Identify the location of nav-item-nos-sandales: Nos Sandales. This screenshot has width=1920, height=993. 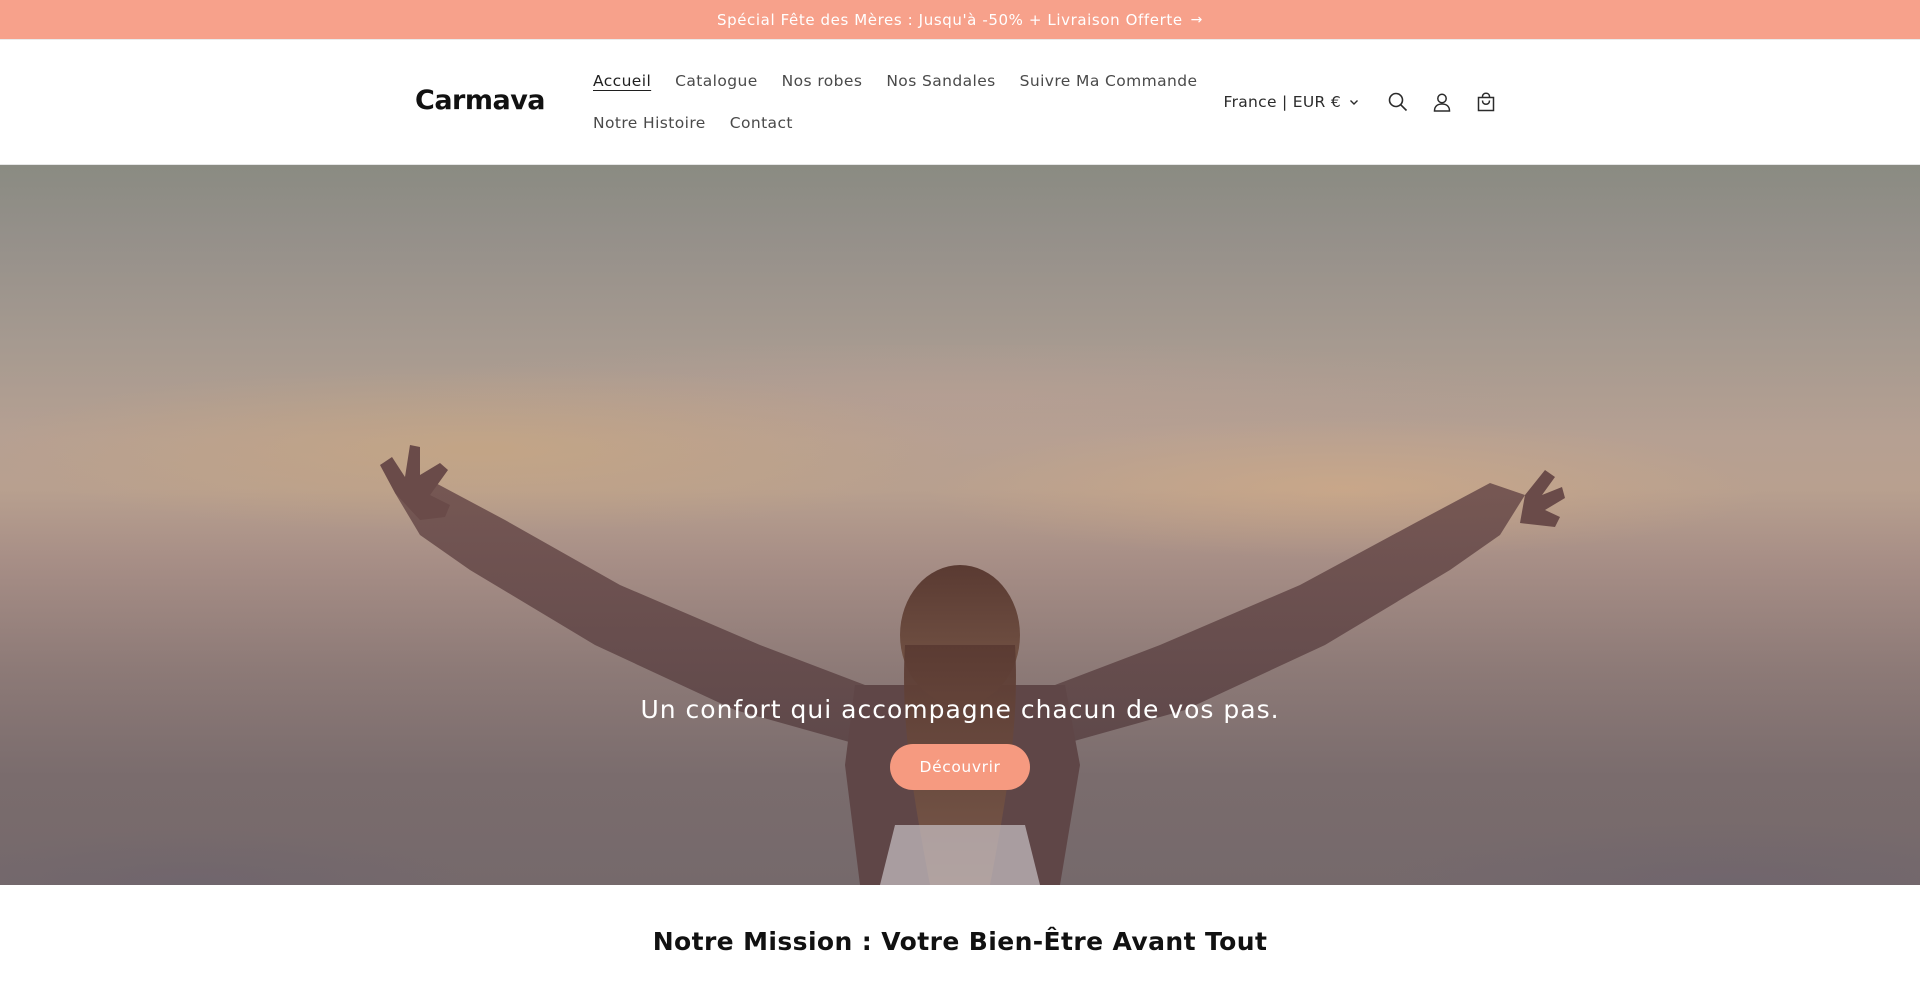
(940, 81).